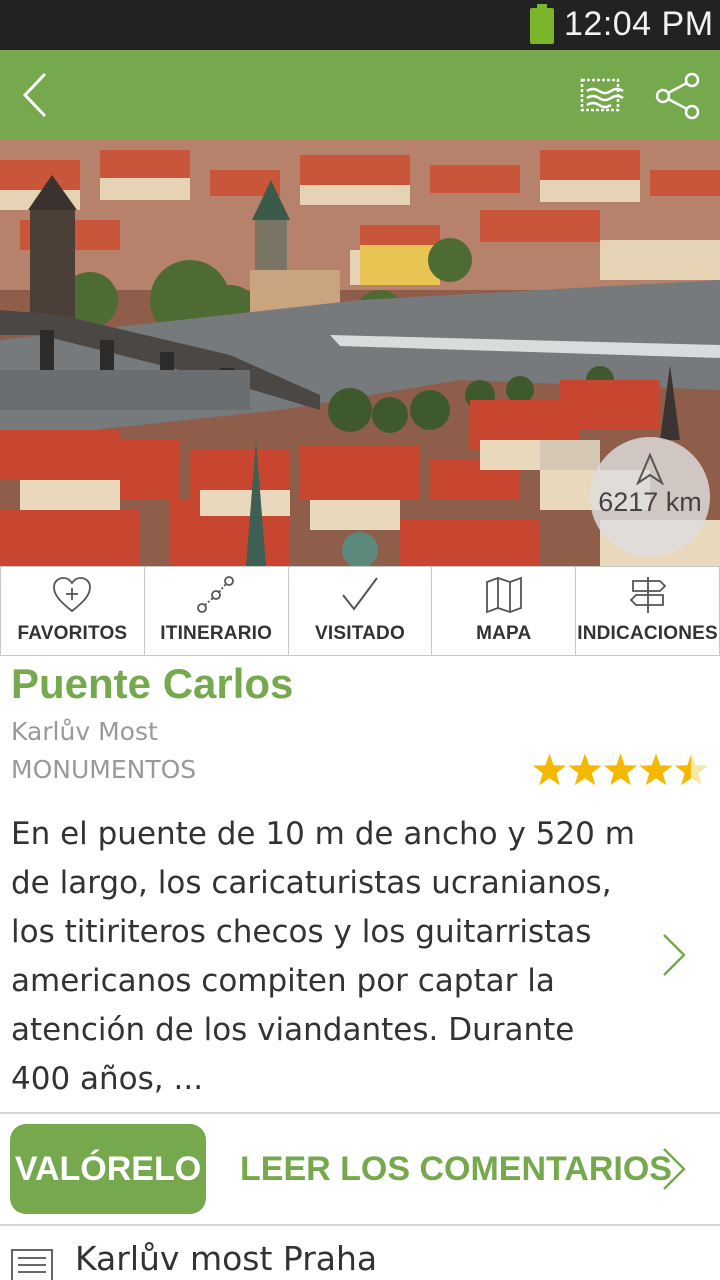  I want to click on share-button, so click(678, 96).